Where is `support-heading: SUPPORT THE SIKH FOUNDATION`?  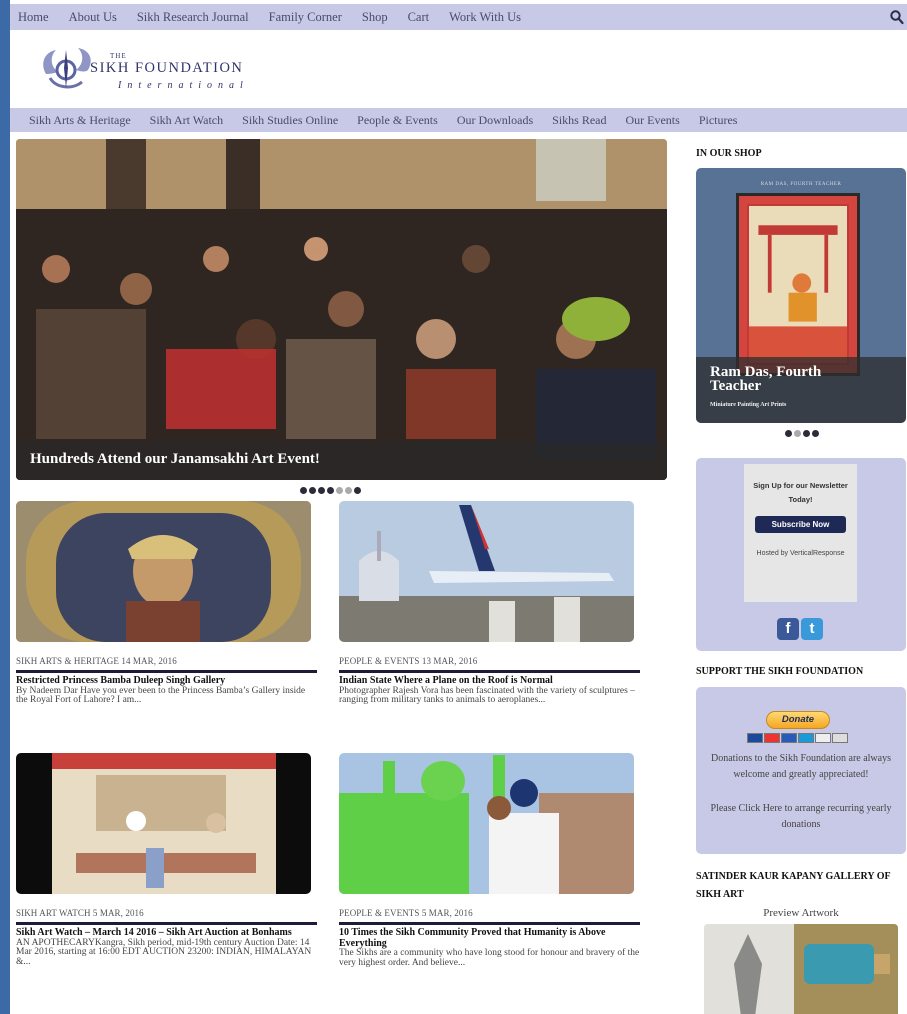
support-heading: SUPPORT THE SIKH FOUNDATION is located at coordinates (780, 671).